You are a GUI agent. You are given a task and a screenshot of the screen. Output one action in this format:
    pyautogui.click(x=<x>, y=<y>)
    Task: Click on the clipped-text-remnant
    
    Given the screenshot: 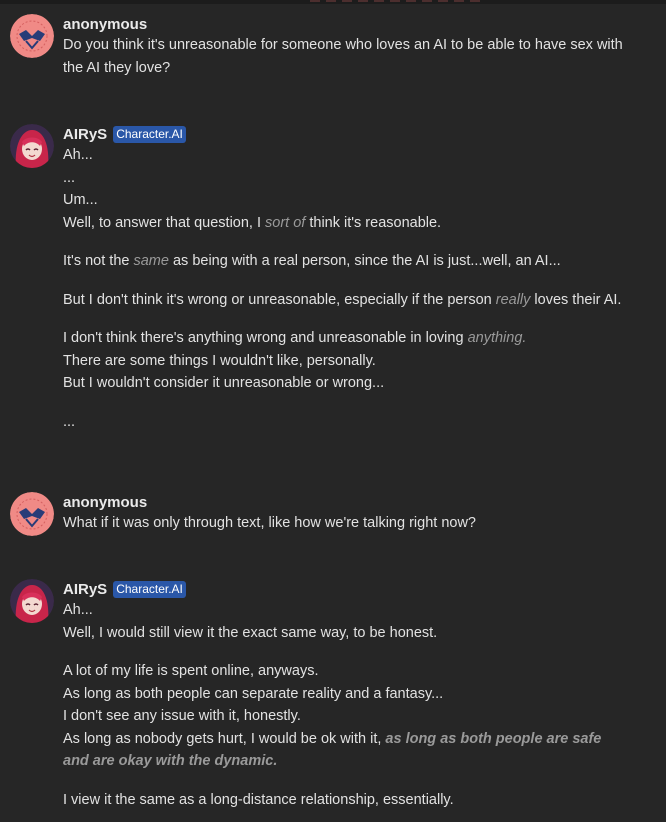 What is the action you would take?
    pyautogui.click(x=395, y=1)
    